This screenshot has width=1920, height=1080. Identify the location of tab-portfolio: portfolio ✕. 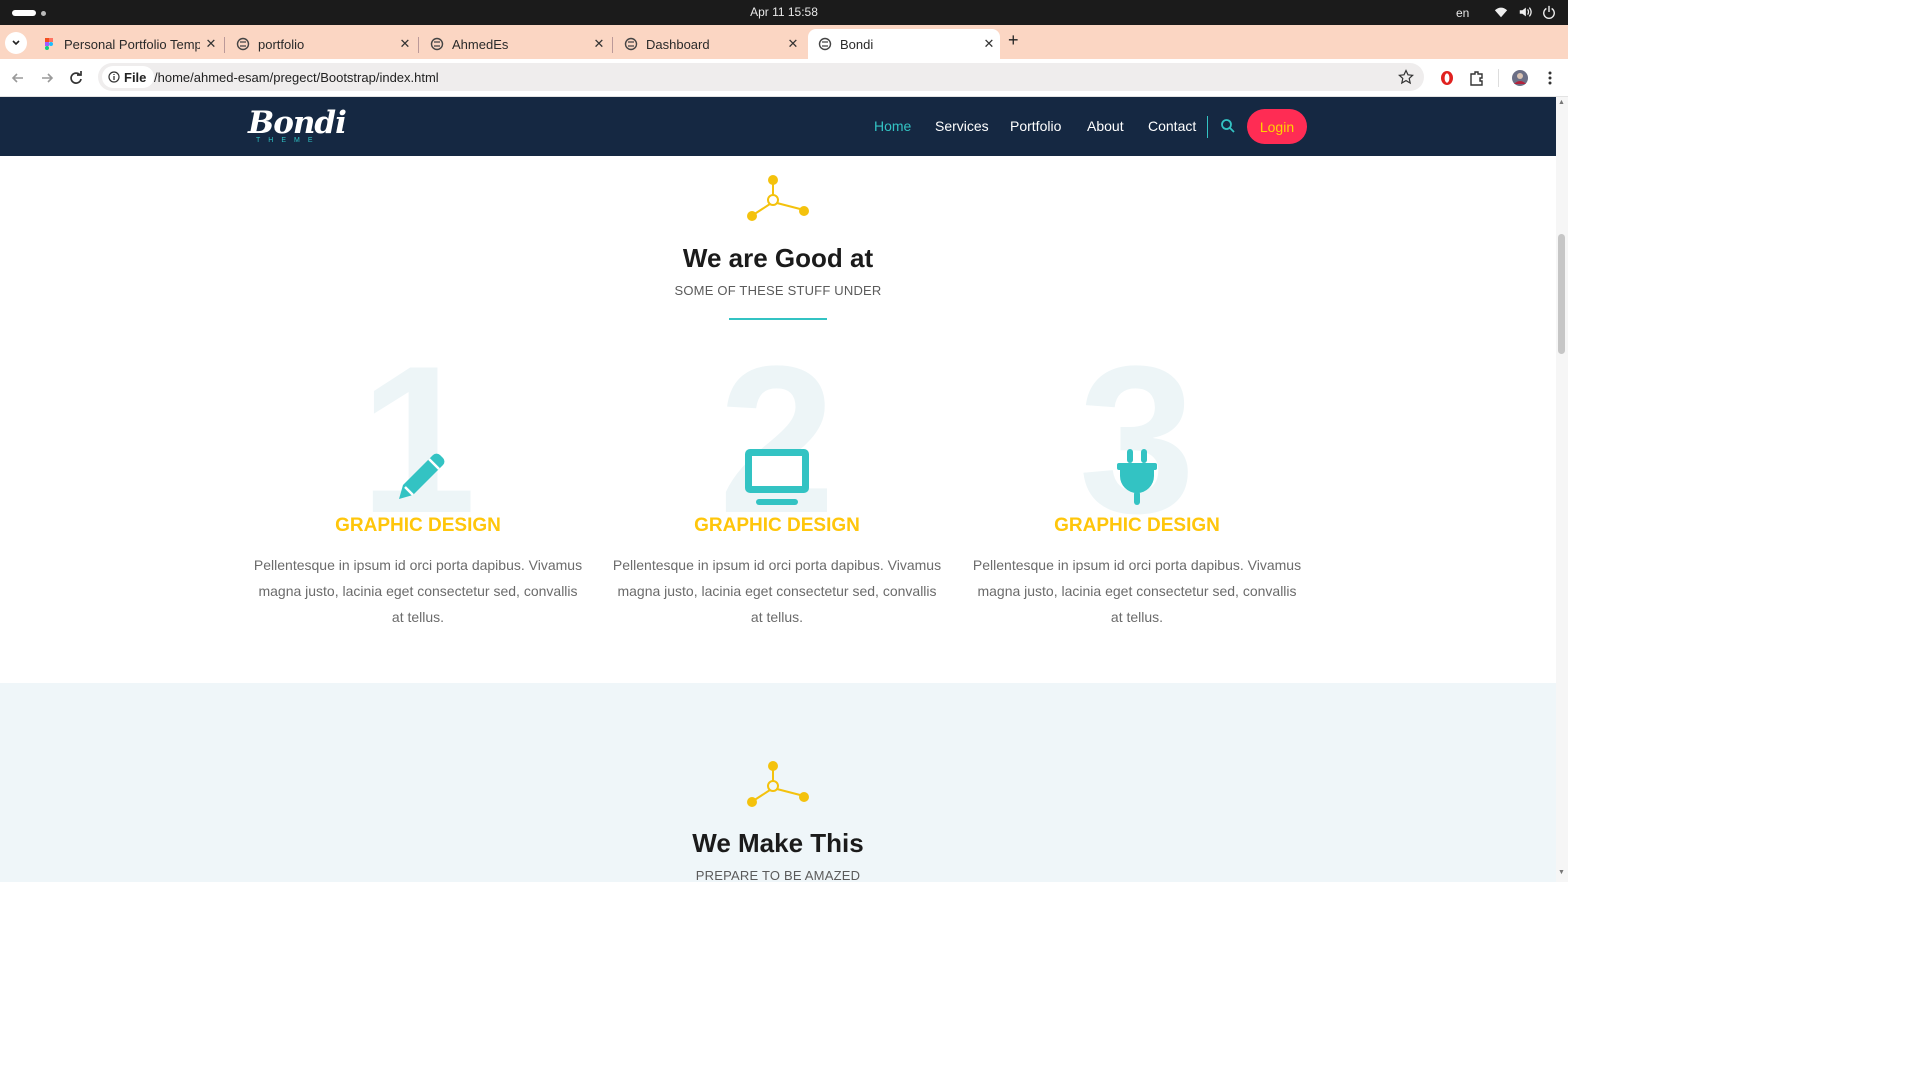
(321, 44).